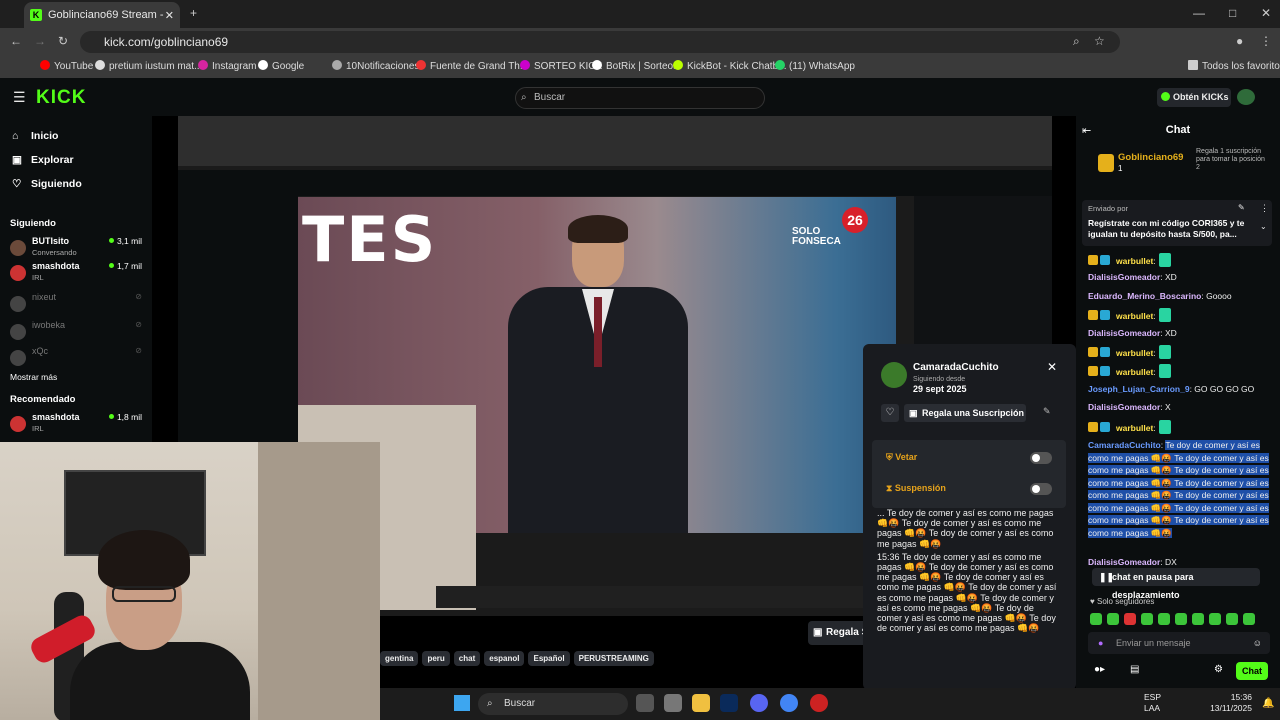 The width and height of the screenshot is (1280, 720). Describe the element at coordinates (1239, 41) in the screenshot. I see `profile-icon: ●` at that location.